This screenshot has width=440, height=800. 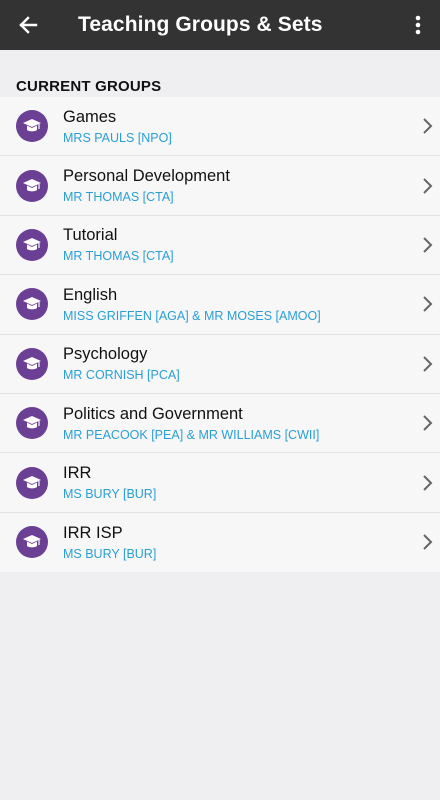 What do you see at coordinates (220, 245) in the screenshot?
I see `group-row-3: Tutorial MR THOMAS [CTA]` at bounding box center [220, 245].